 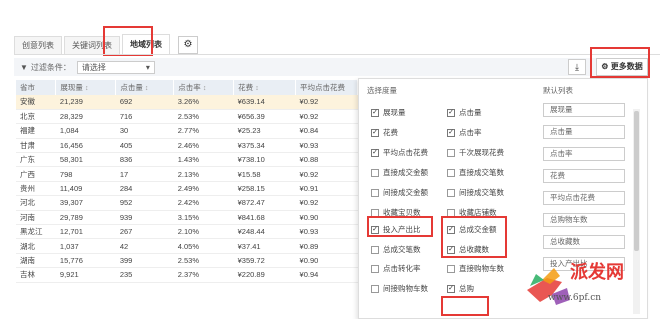 I want to click on tab-keyword-list: 关键词列表, so click(x=92, y=45).